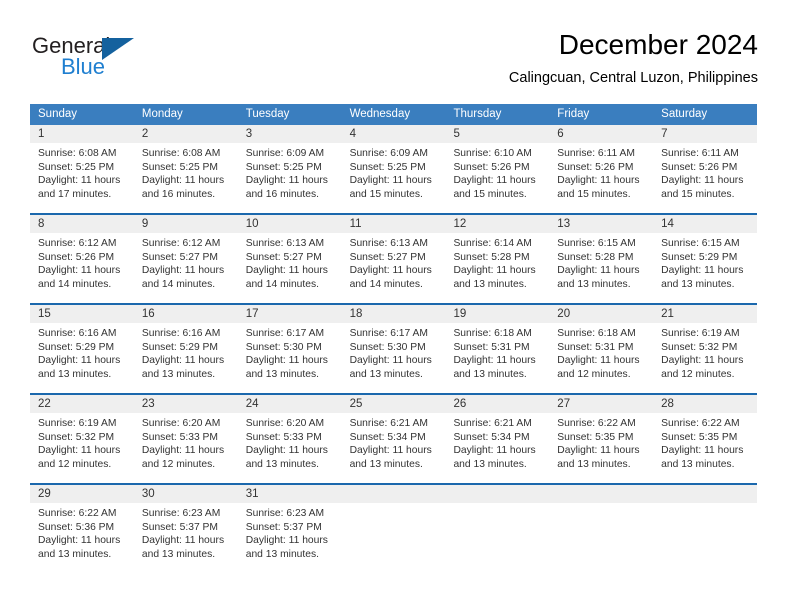 The image size is (792, 612). What do you see at coordinates (380, 114) in the screenshot?
I see `weekday-header-wednesday: Wednesday` at bounding box center [380, 114].